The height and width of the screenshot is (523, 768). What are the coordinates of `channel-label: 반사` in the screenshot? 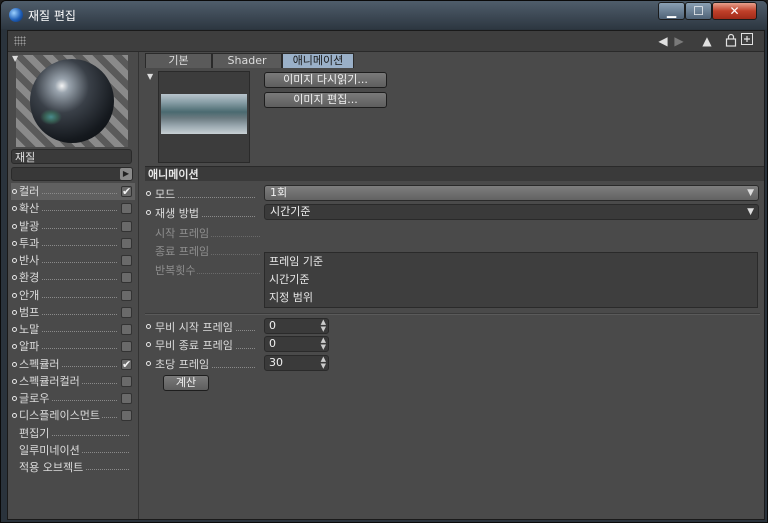 It's located at (30, 260).